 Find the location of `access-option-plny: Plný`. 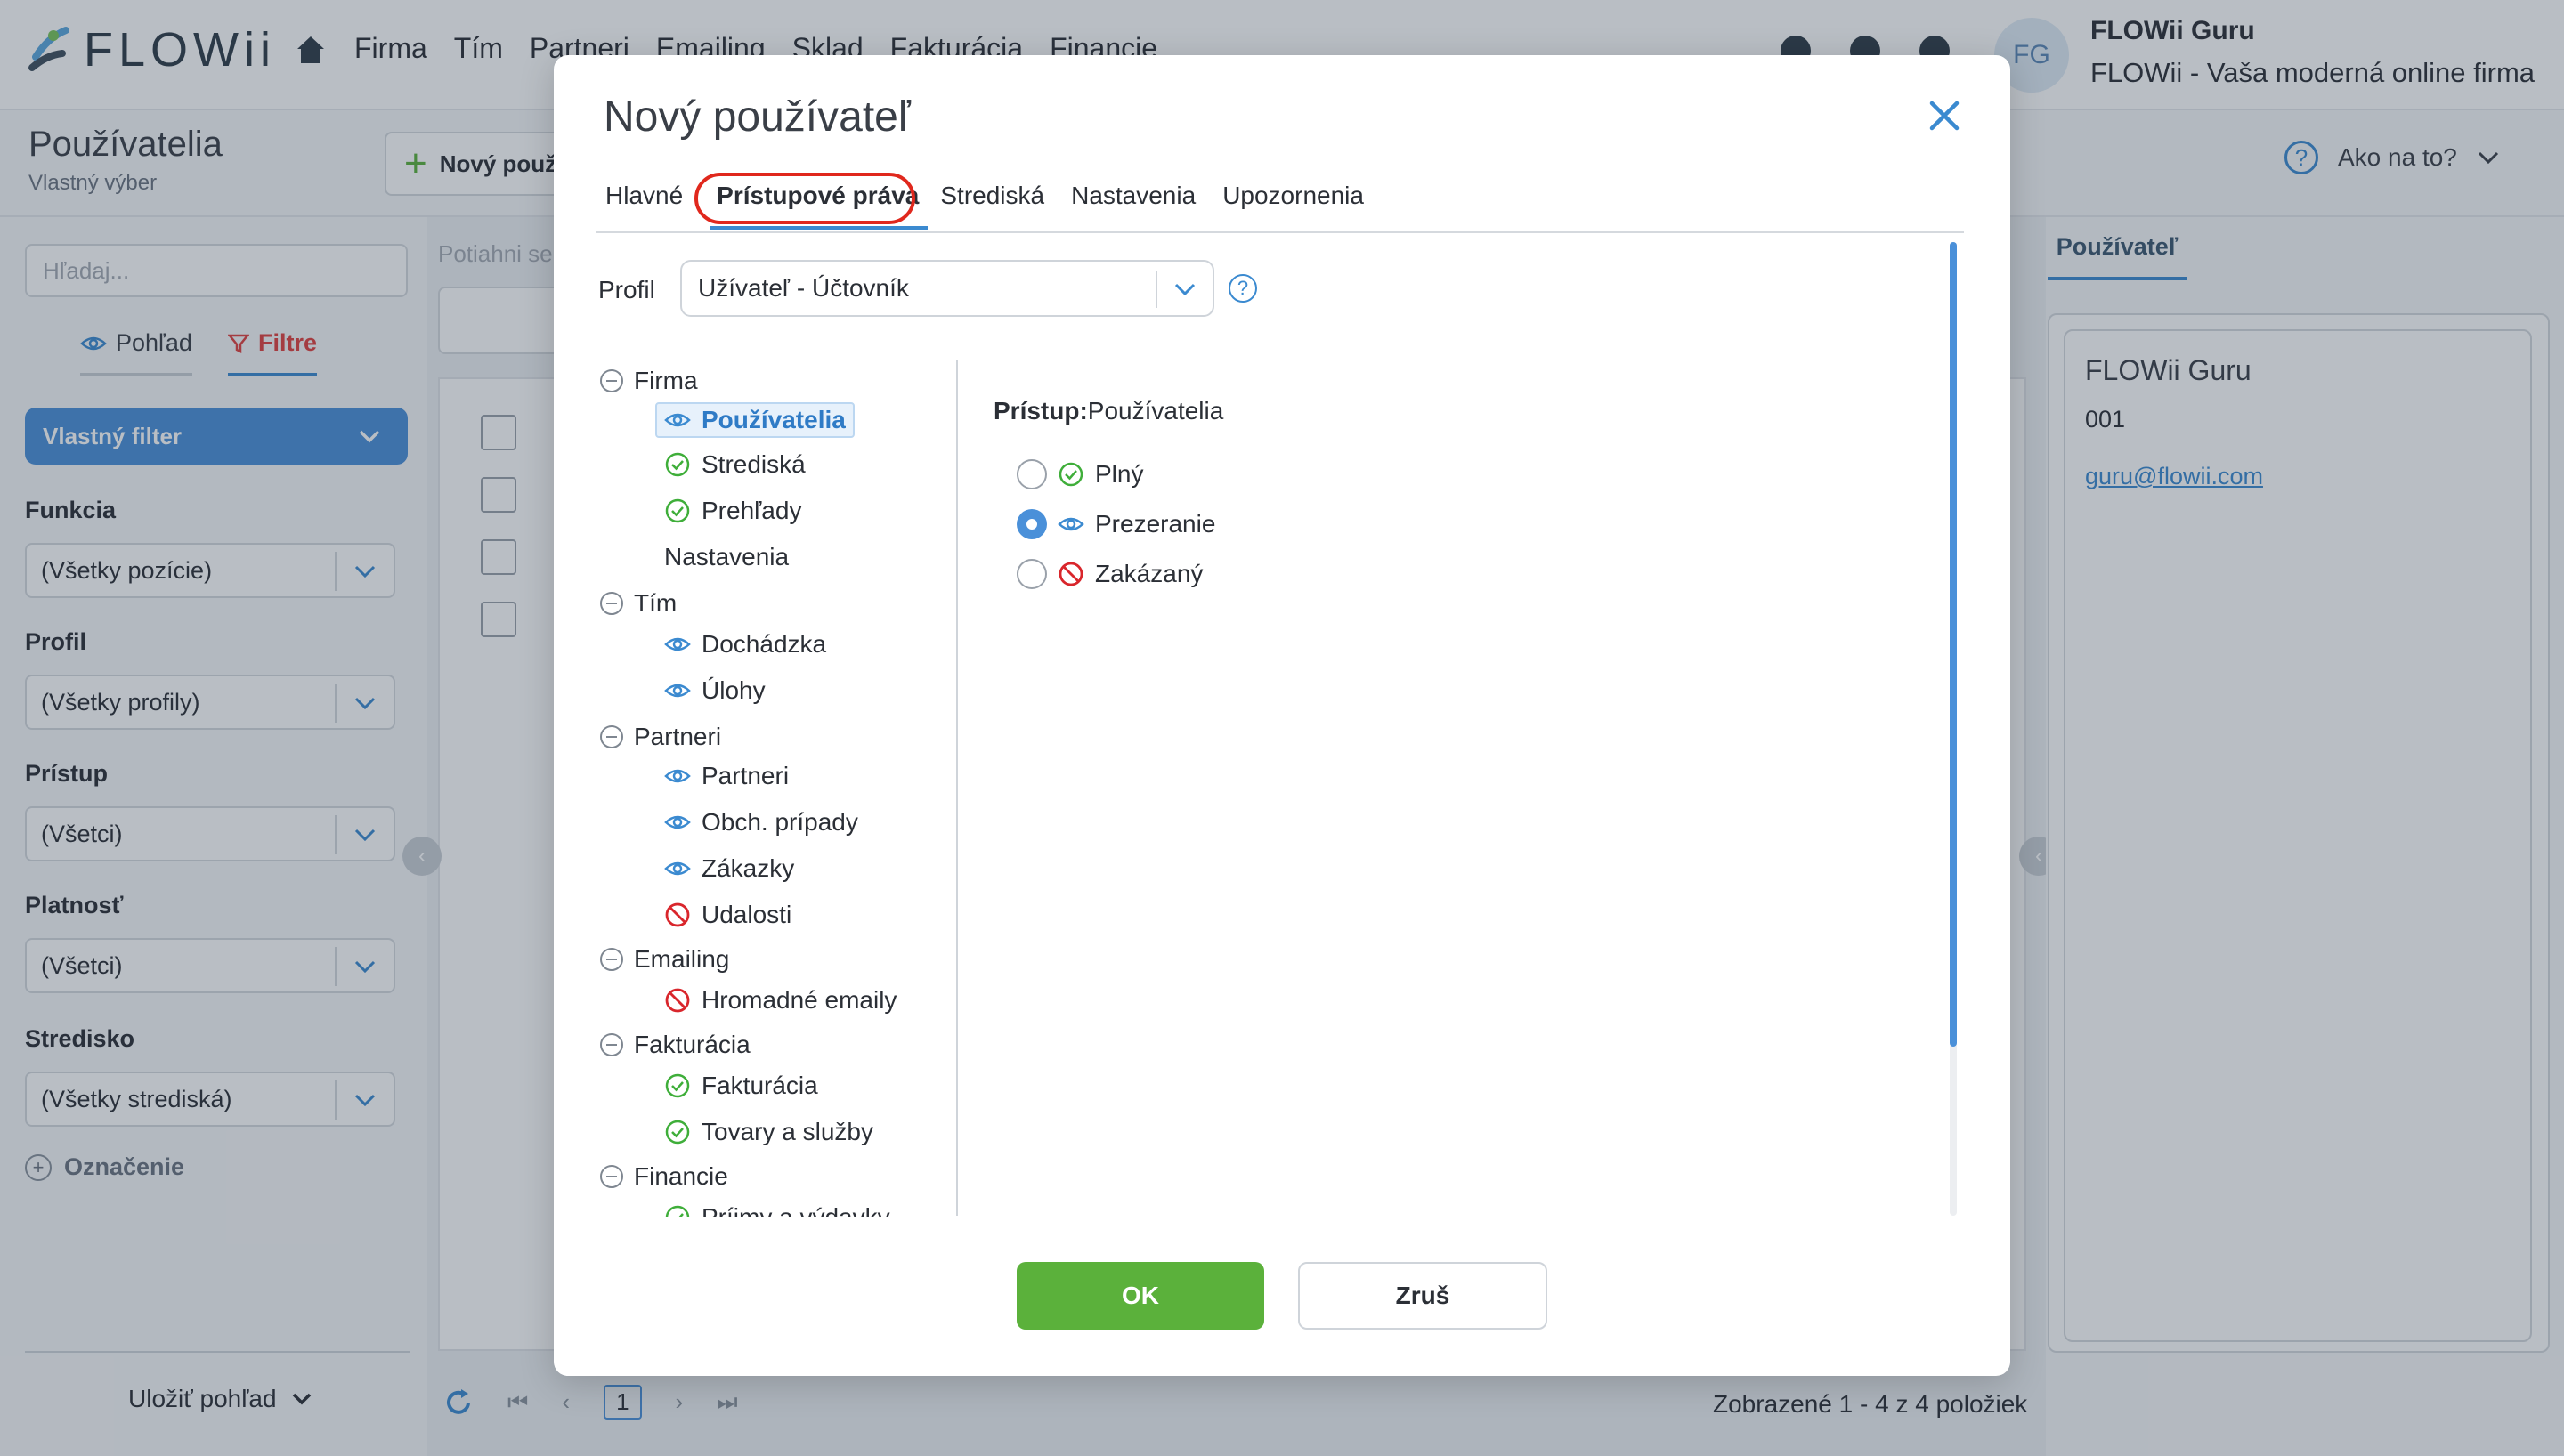

access-option-plny: Plný is located at coordinates (1080, 474).